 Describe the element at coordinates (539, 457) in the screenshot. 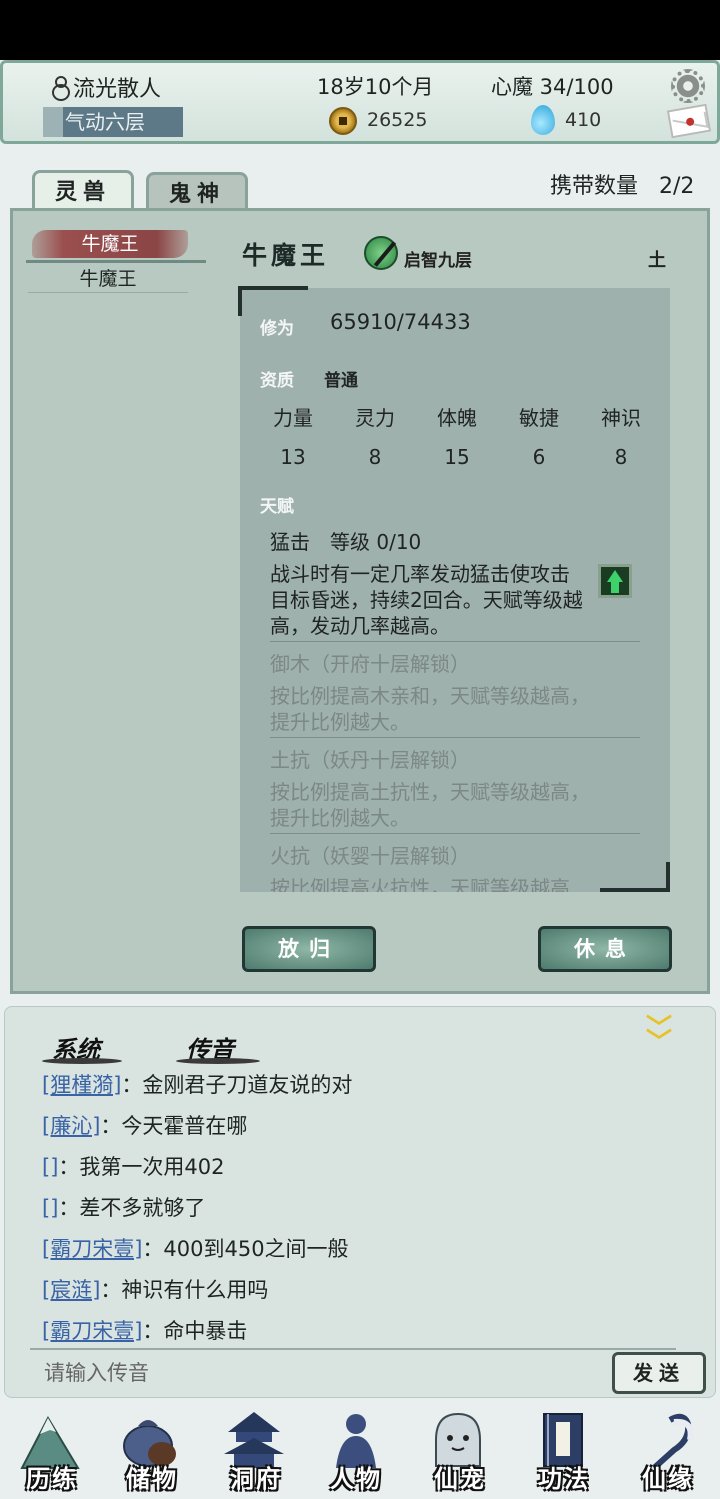

I see `stat-value: 6` at that location.